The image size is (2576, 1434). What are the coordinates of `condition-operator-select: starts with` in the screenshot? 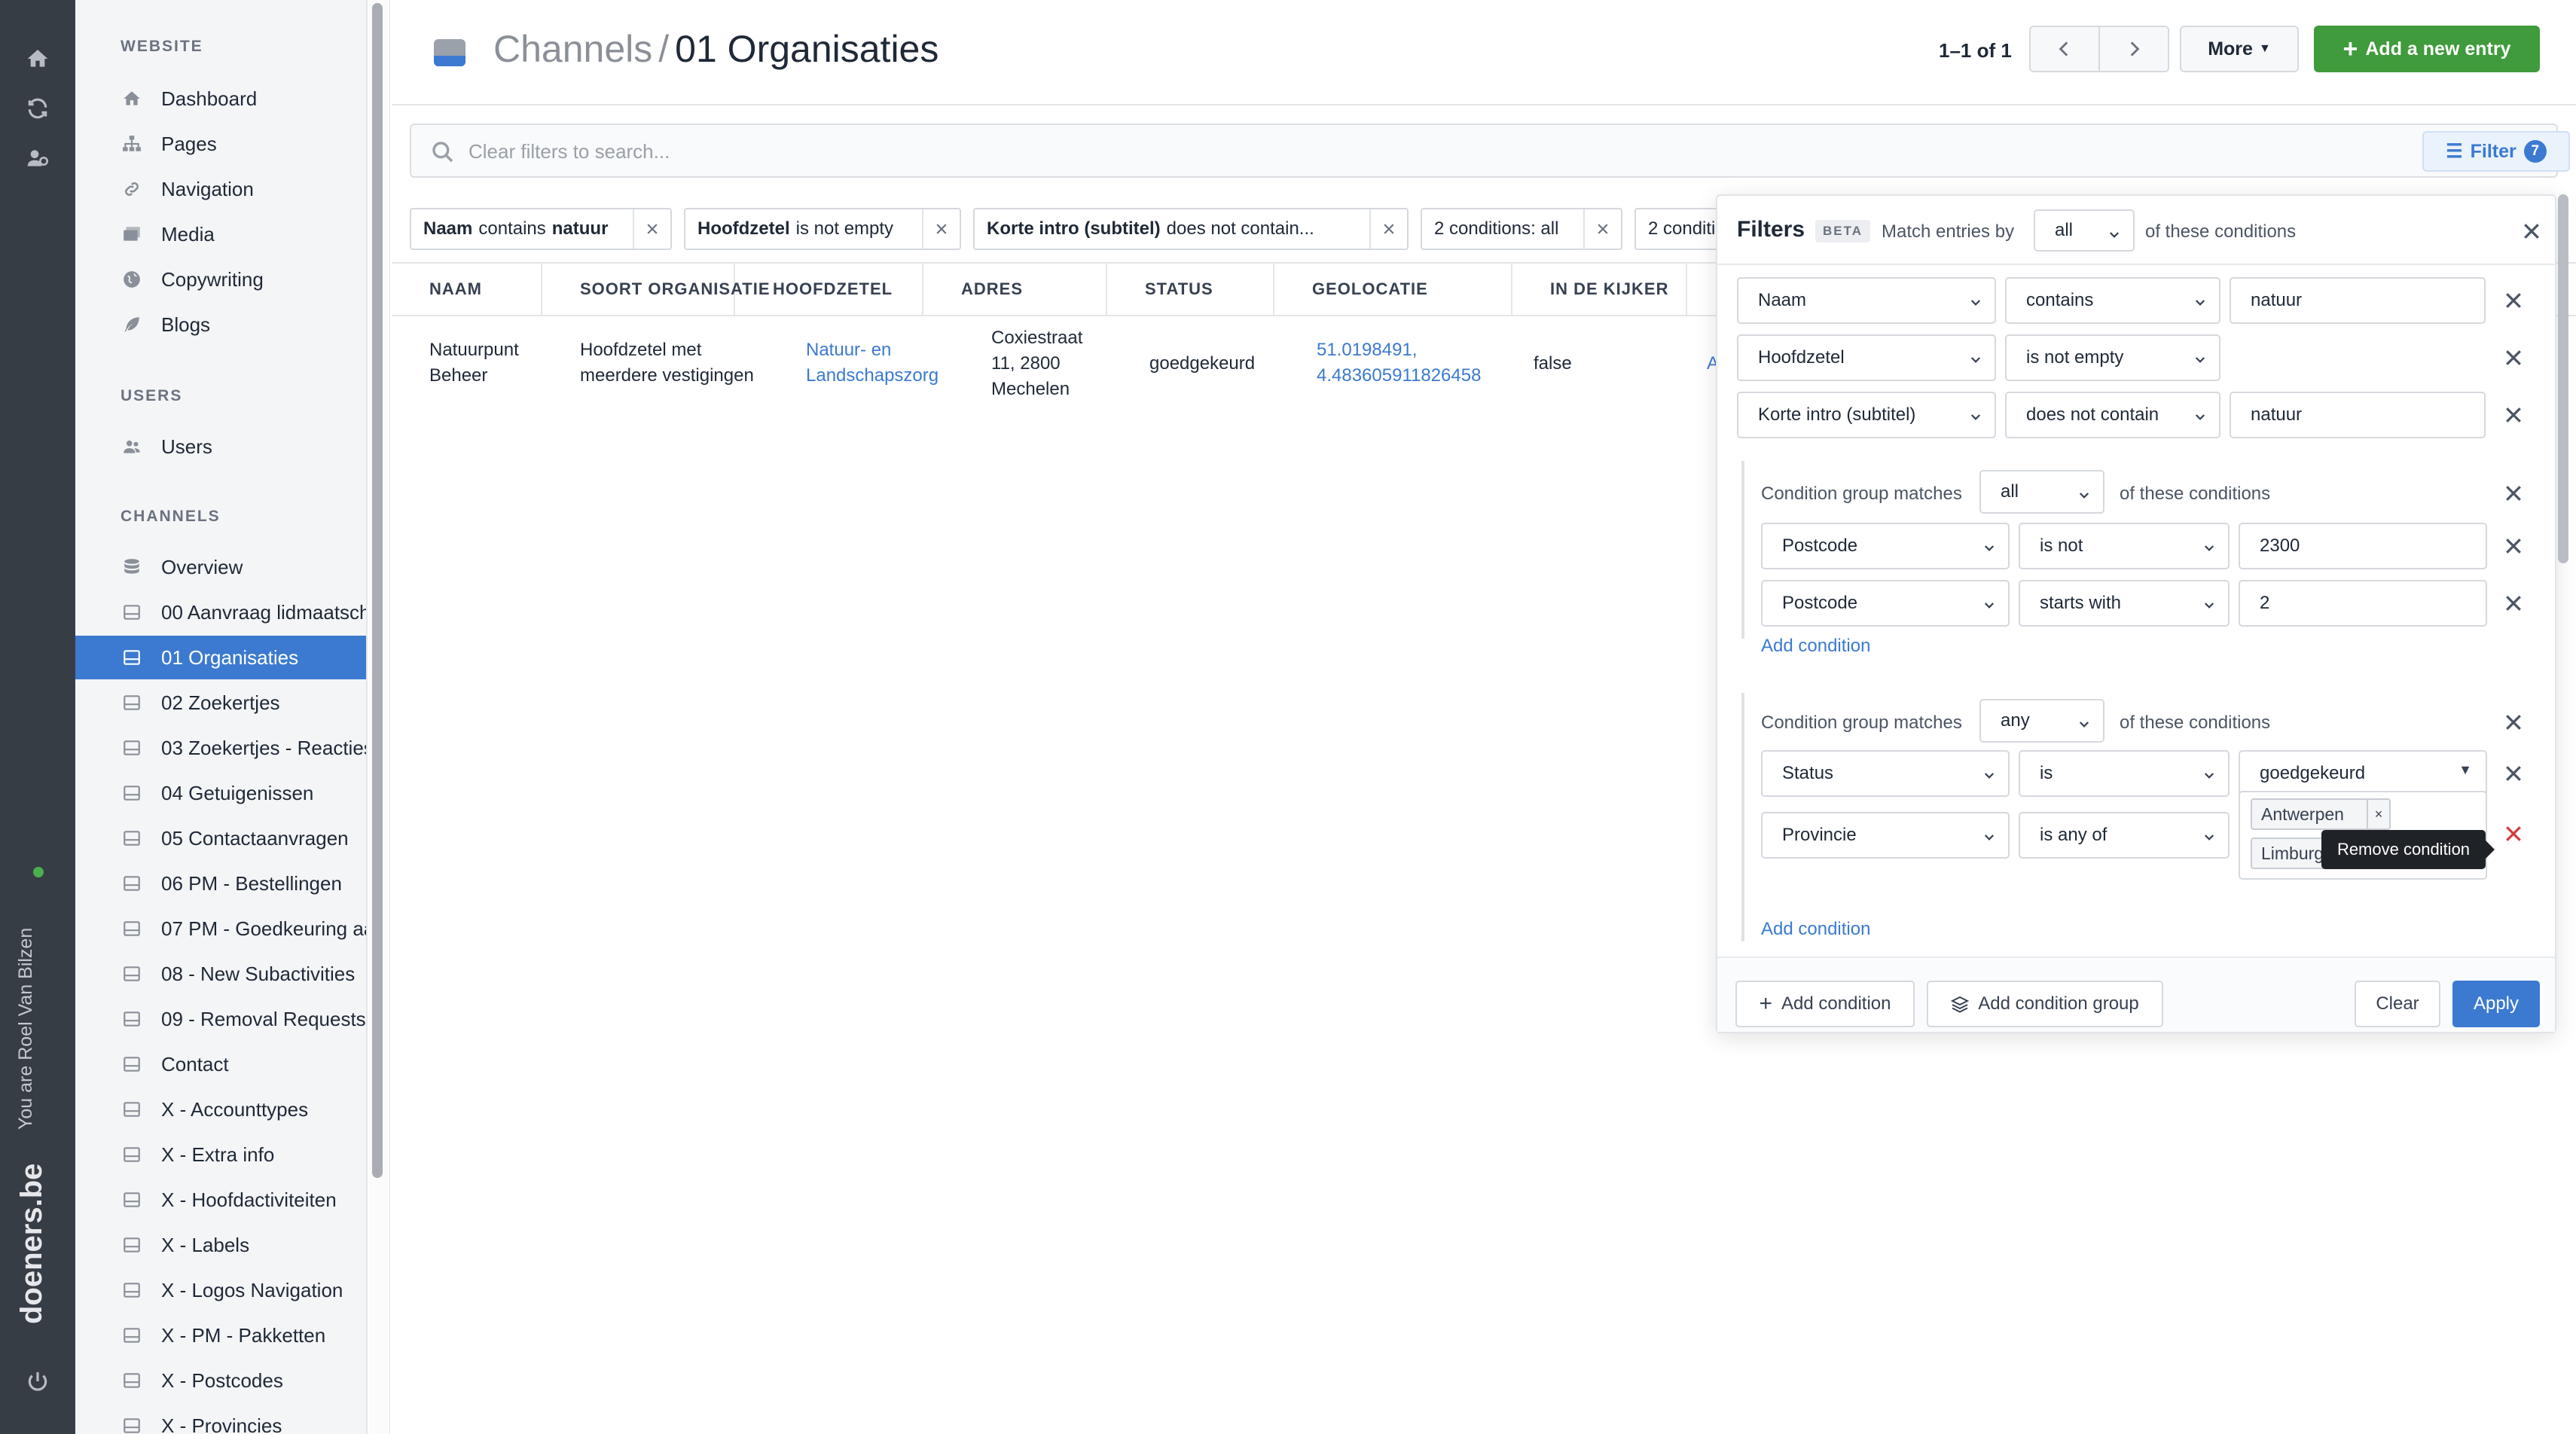 It's located at (2125, 603).